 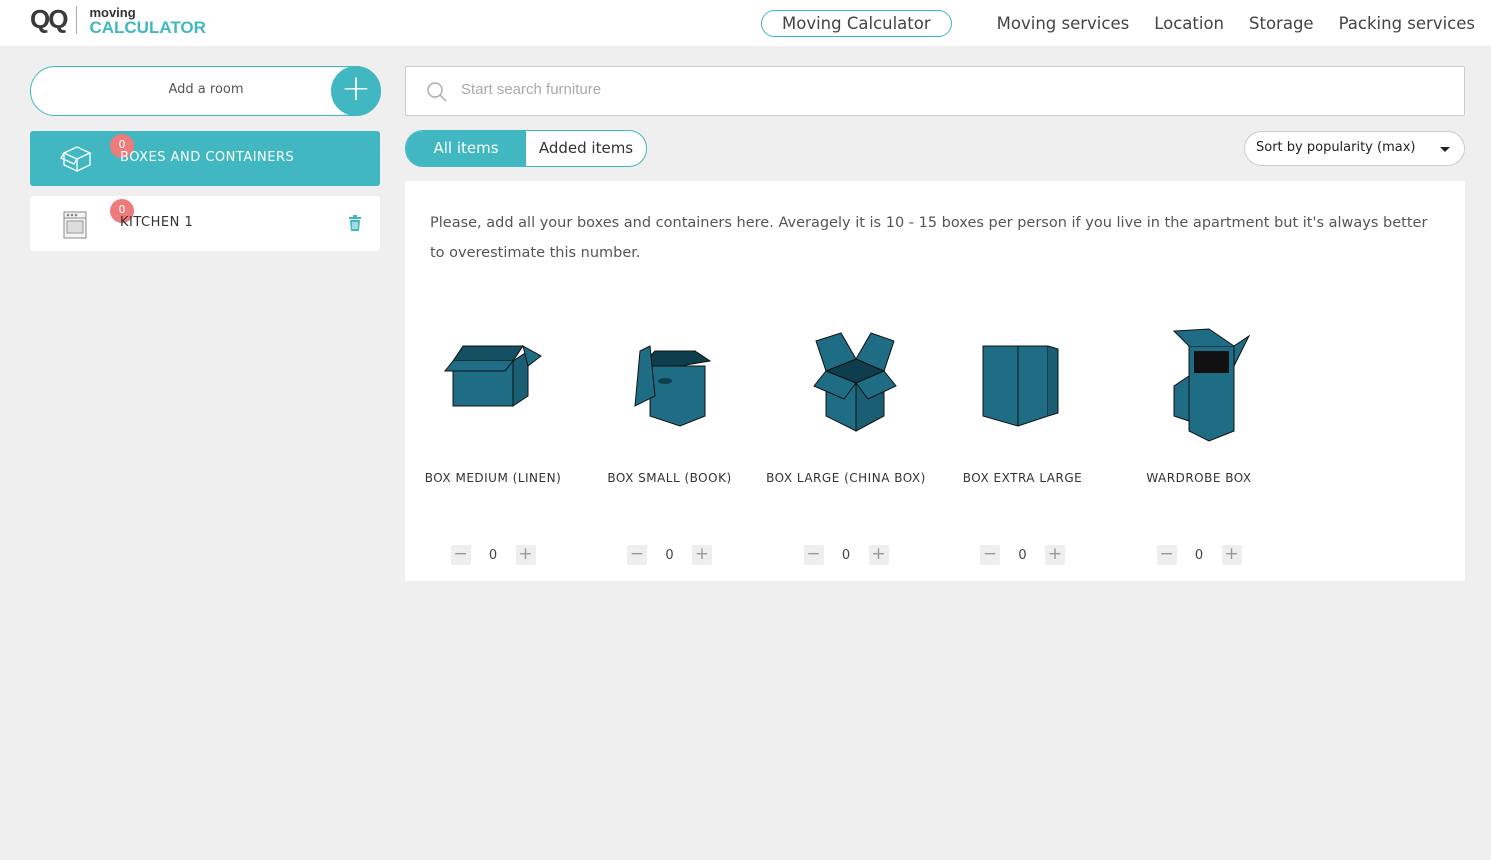 What do you see at coordinates (205, 223) in the screenshot?
I see `sidebar-item-kitchen: 0 KITCHEN 1` at bounding box center [205, 223].